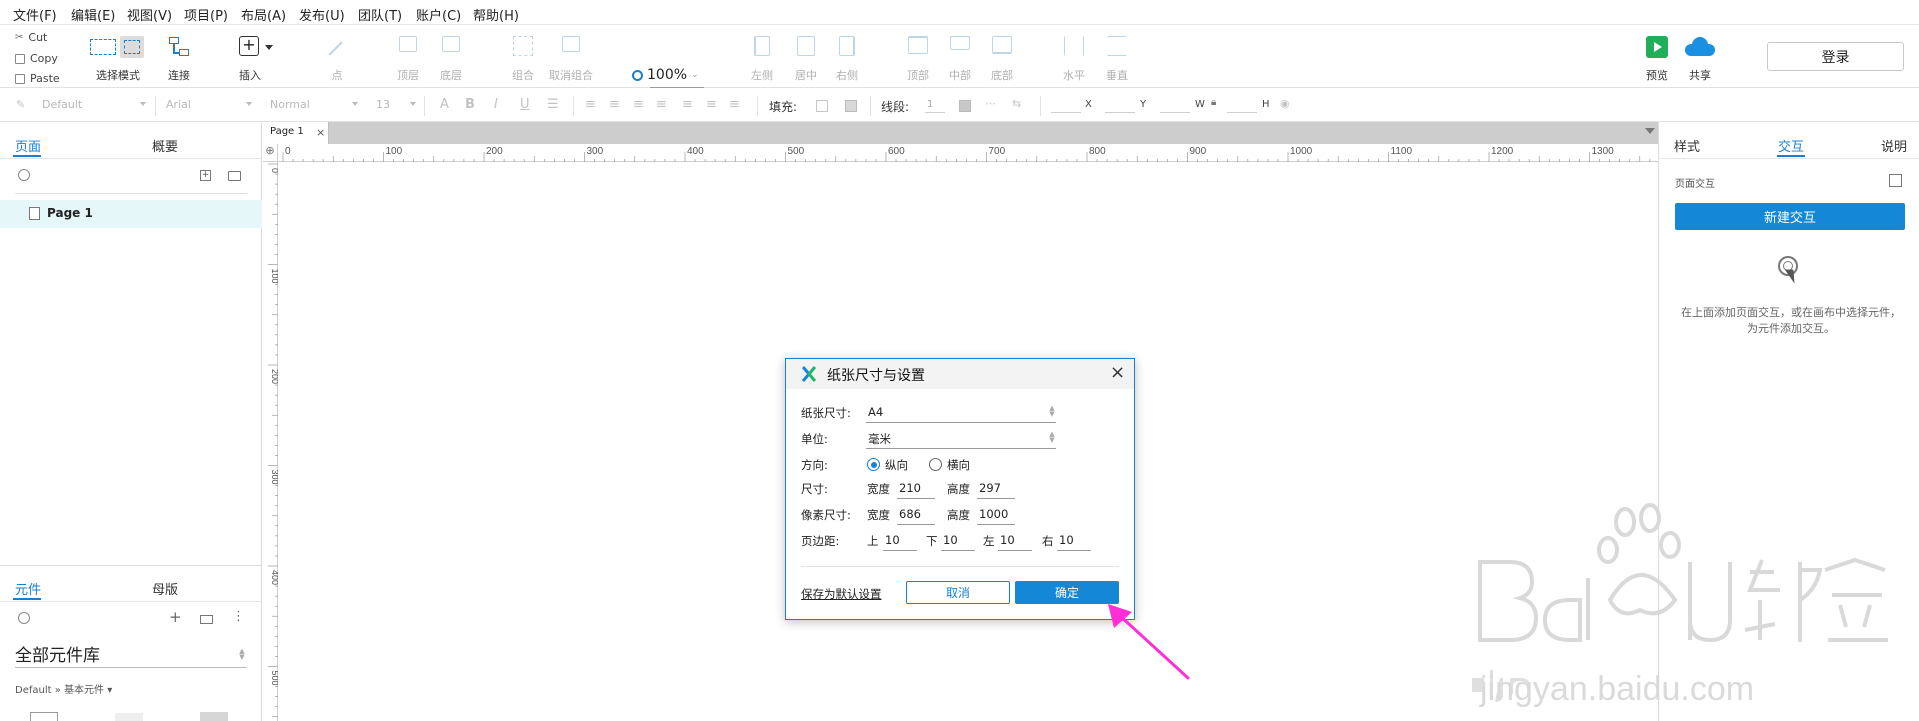  Describe the element at coordinates (1650, 131) in the screenshot. I see `chevron-down-icon` at that location.